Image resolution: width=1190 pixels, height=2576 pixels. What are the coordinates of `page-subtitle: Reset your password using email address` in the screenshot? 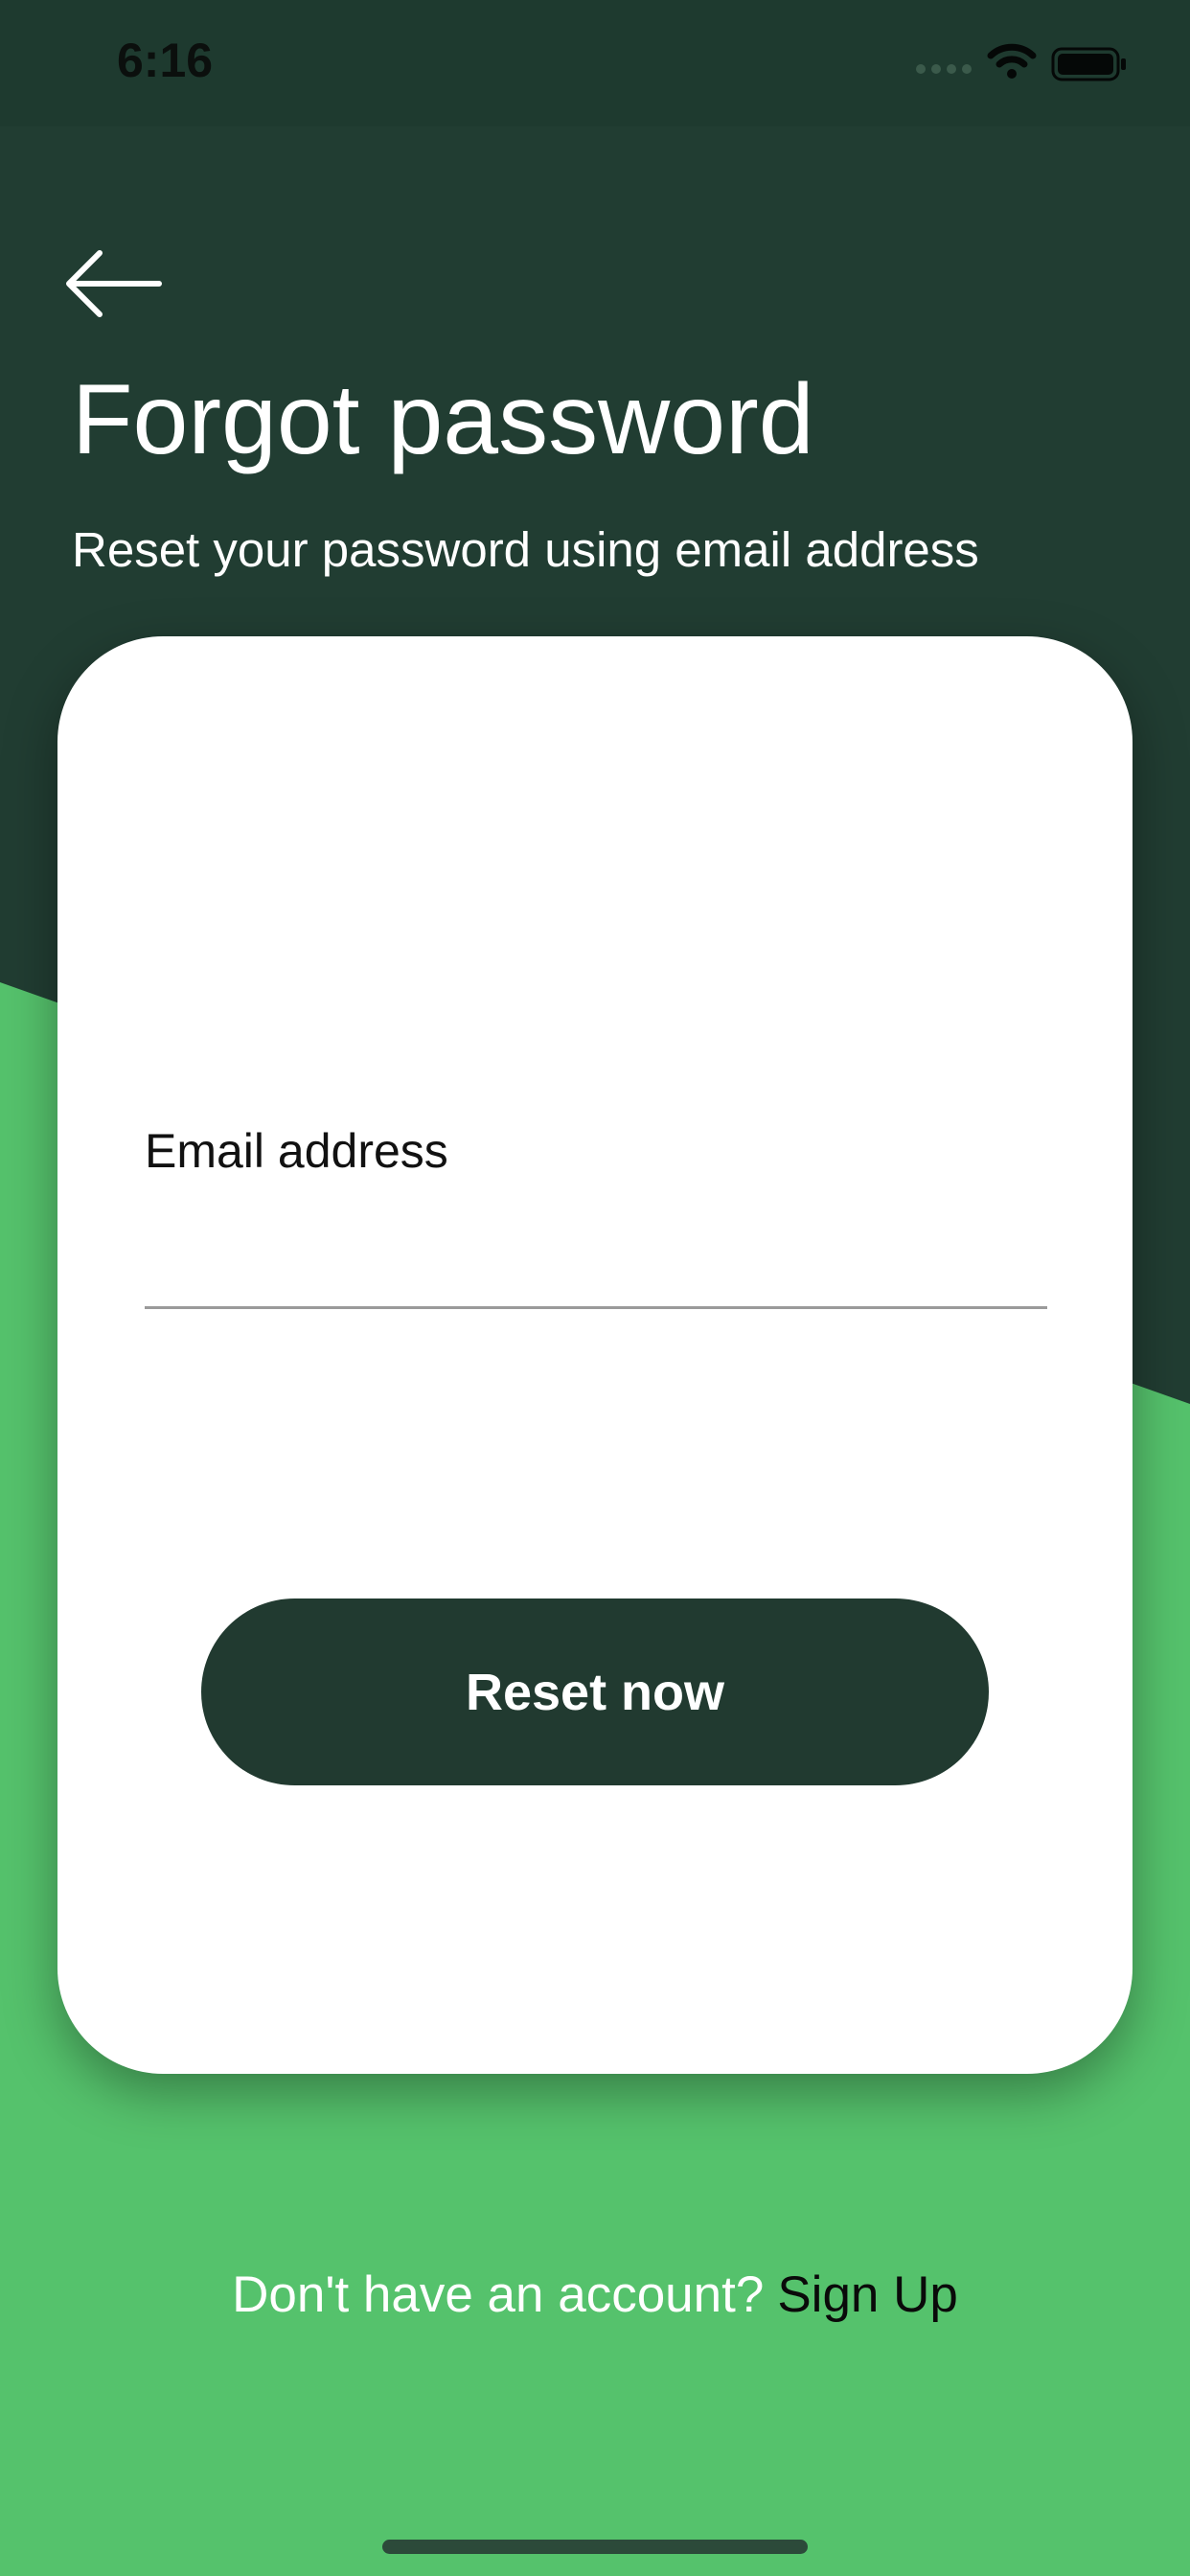 It's located at (526, 549).